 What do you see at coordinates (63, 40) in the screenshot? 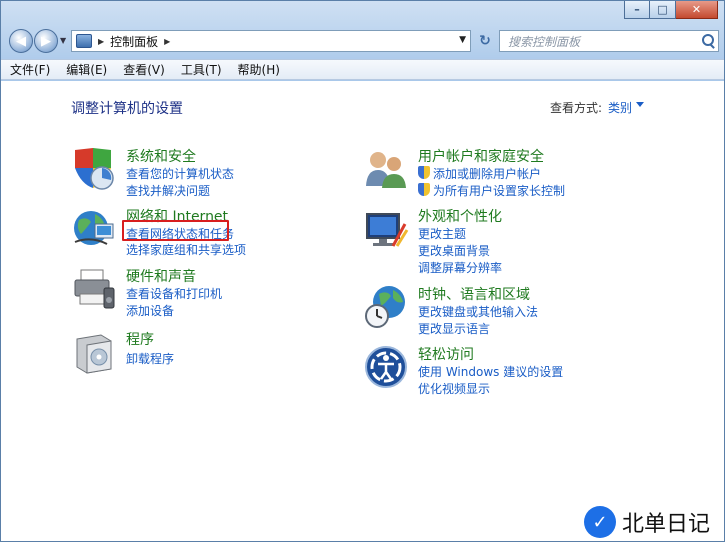
I see `recent-pages-dropdown-icon: ▼` at bounding box center [63, 40].